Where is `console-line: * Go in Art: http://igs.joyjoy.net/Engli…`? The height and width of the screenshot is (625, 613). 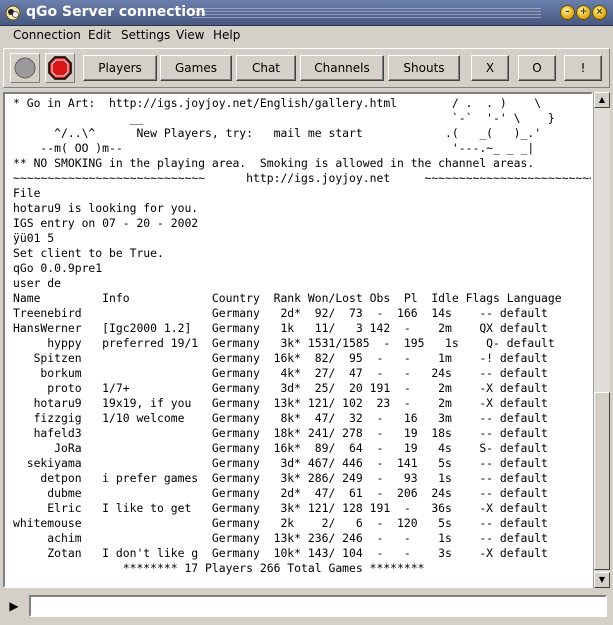
console-line: * Go in Art: http://igs.joyjoy.net/Engli… is located at coordinates (277, 103).